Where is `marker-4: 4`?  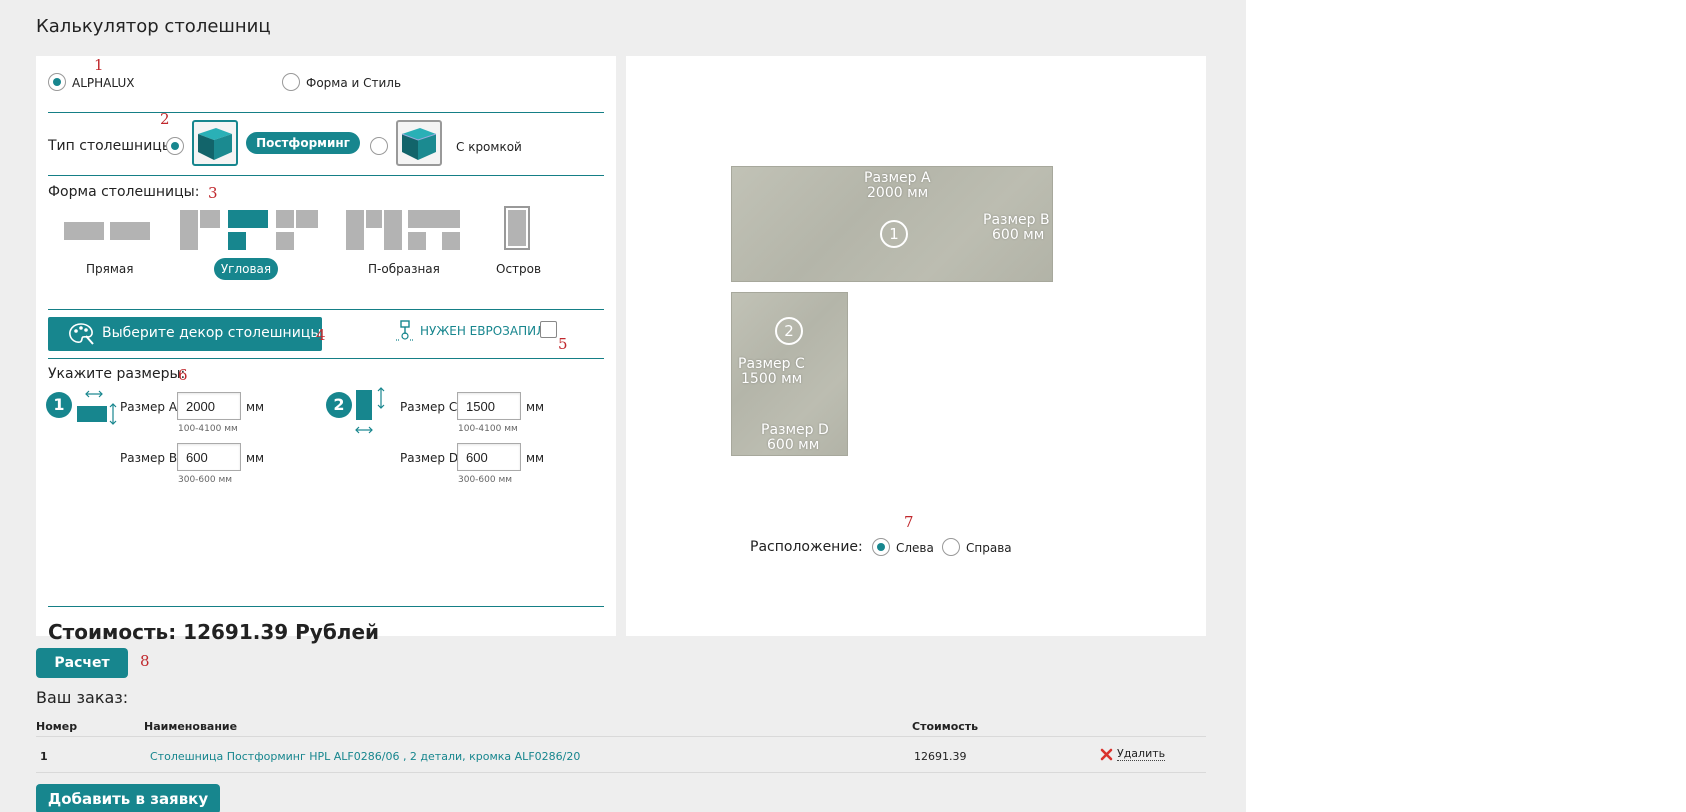 marker-4: 4 is located at coordinates (321, 335).